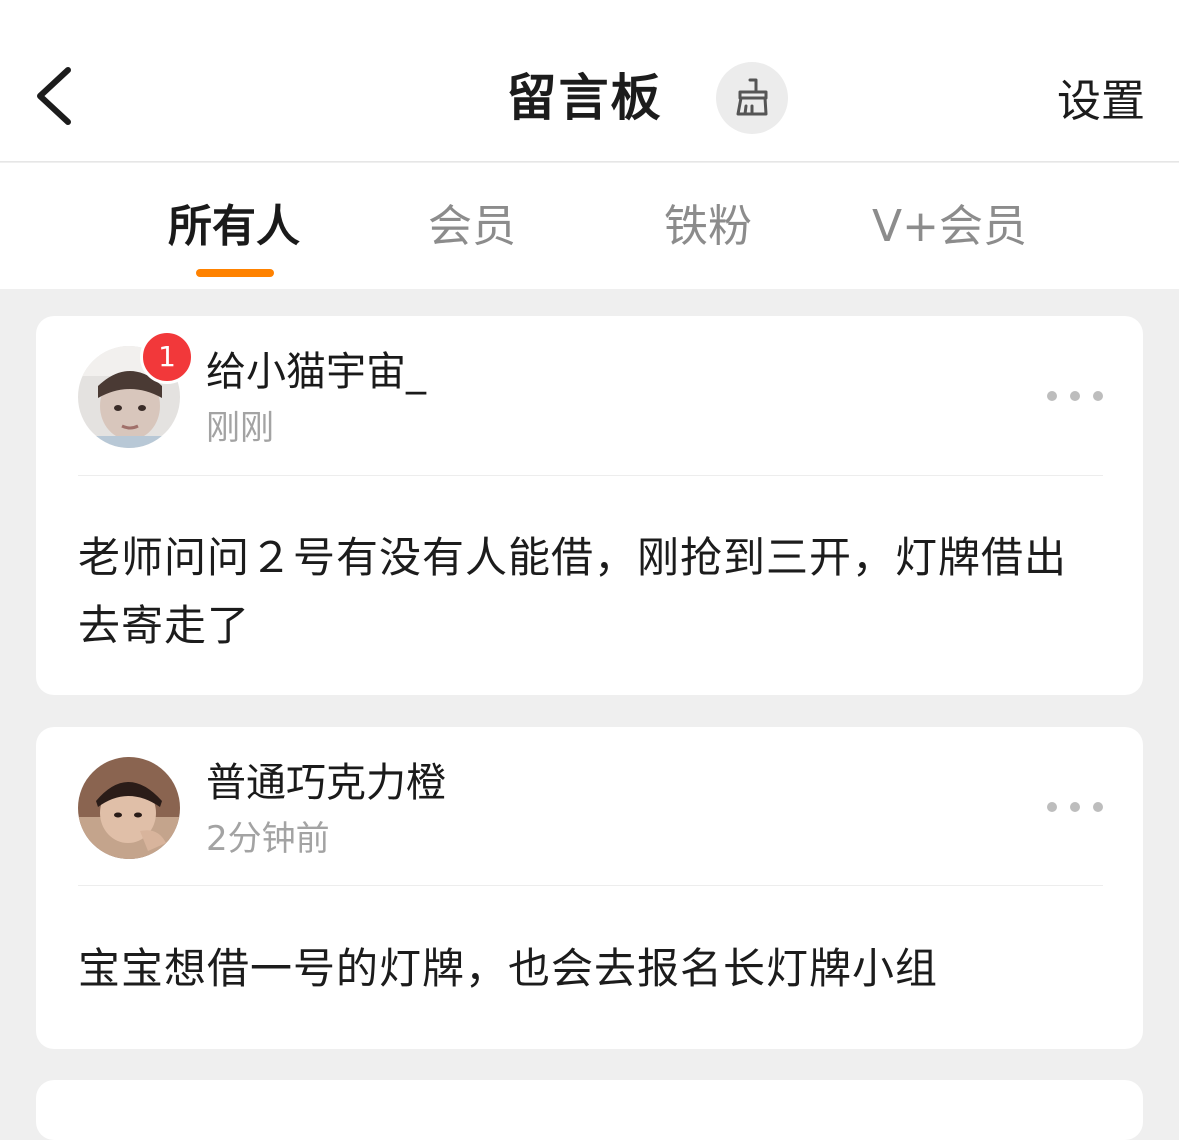 This screenshot has width=1179, height=1140. I want to click on message-card-partial, so click(589, 1110).